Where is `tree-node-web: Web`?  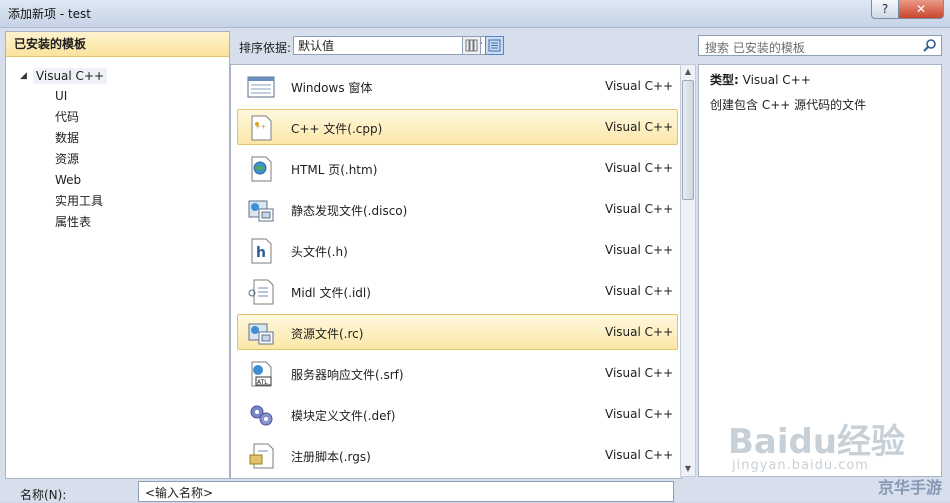
tree-node-web: Web is located at coordinates (79, 180).